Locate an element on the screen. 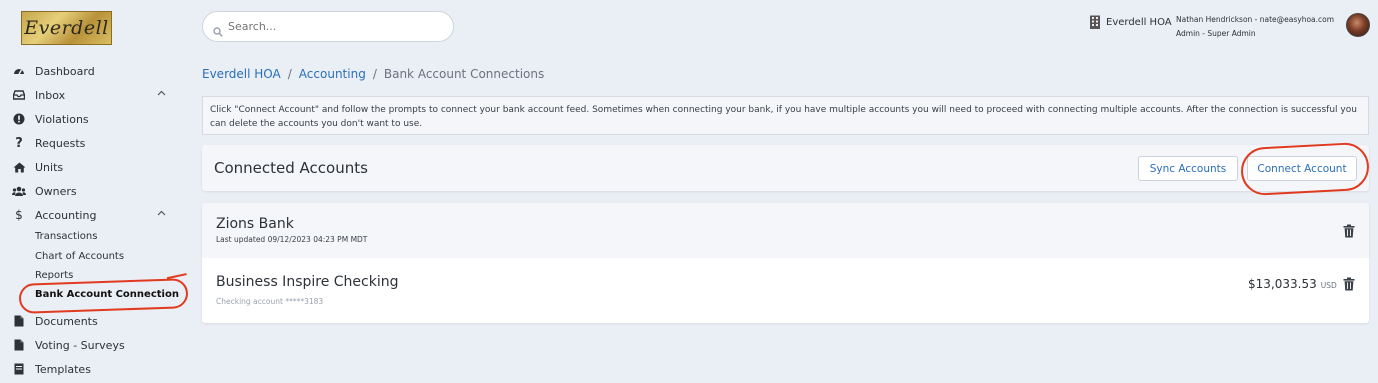 This screenshot has height=383, width=1378. org-name: Everdell HOA is located at coordinates (1139, 22).